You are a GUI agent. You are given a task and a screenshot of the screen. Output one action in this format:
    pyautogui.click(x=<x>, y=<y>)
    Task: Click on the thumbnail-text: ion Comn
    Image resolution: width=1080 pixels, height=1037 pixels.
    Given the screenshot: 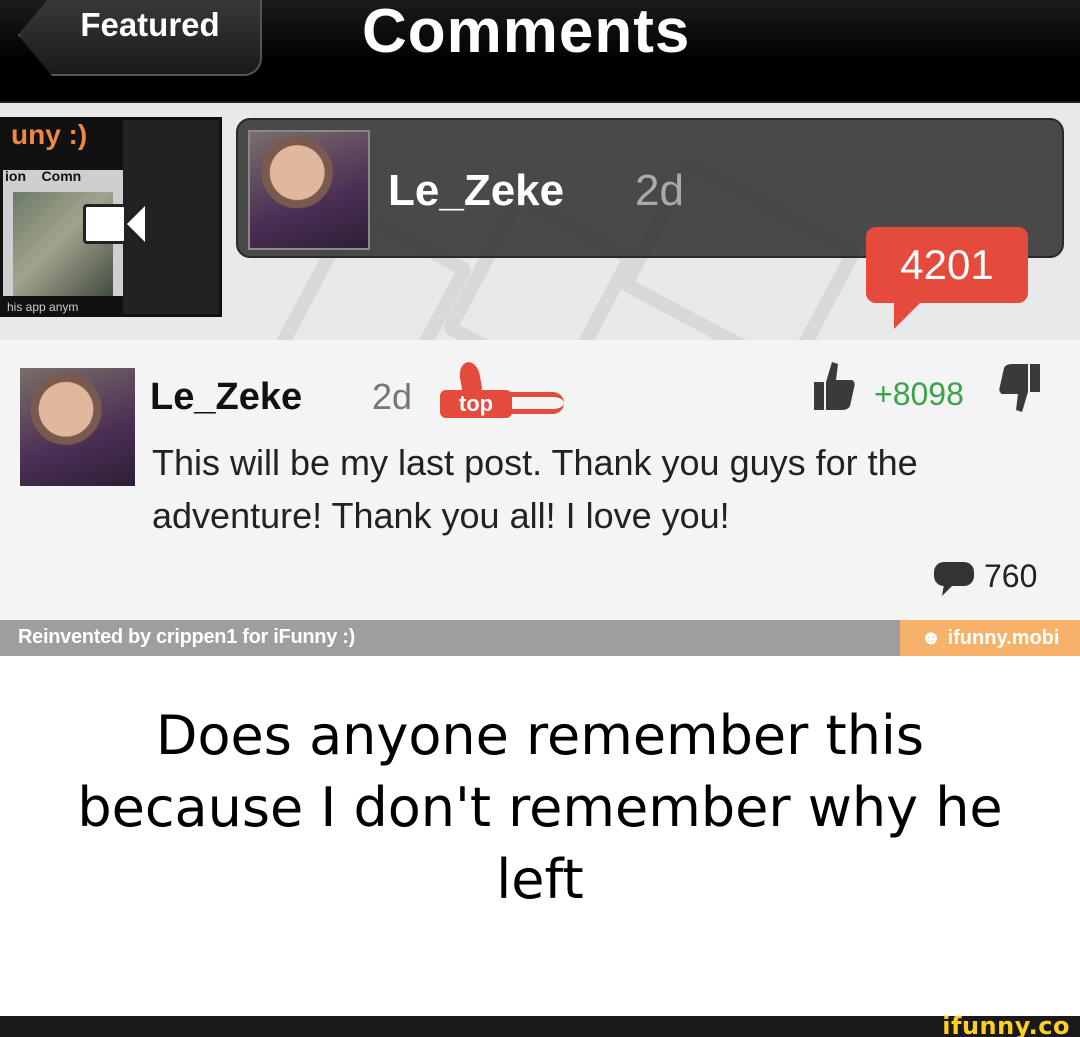 What is the action you would take?
    pyautogui.click(x=43, y=176)
    